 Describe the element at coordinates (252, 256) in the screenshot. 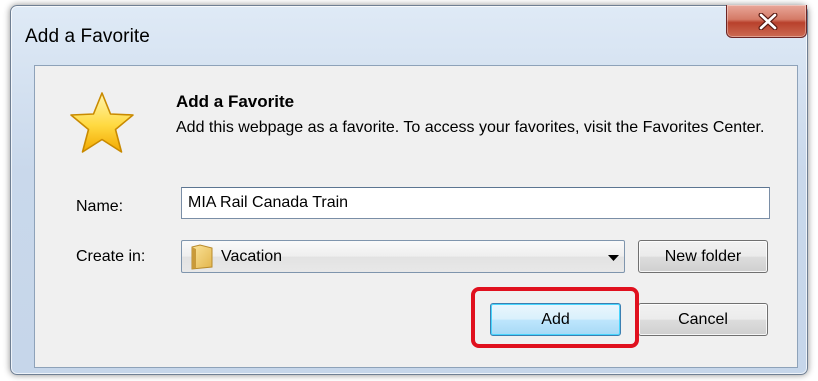

I see `create-in-value: Vacation` at that location.